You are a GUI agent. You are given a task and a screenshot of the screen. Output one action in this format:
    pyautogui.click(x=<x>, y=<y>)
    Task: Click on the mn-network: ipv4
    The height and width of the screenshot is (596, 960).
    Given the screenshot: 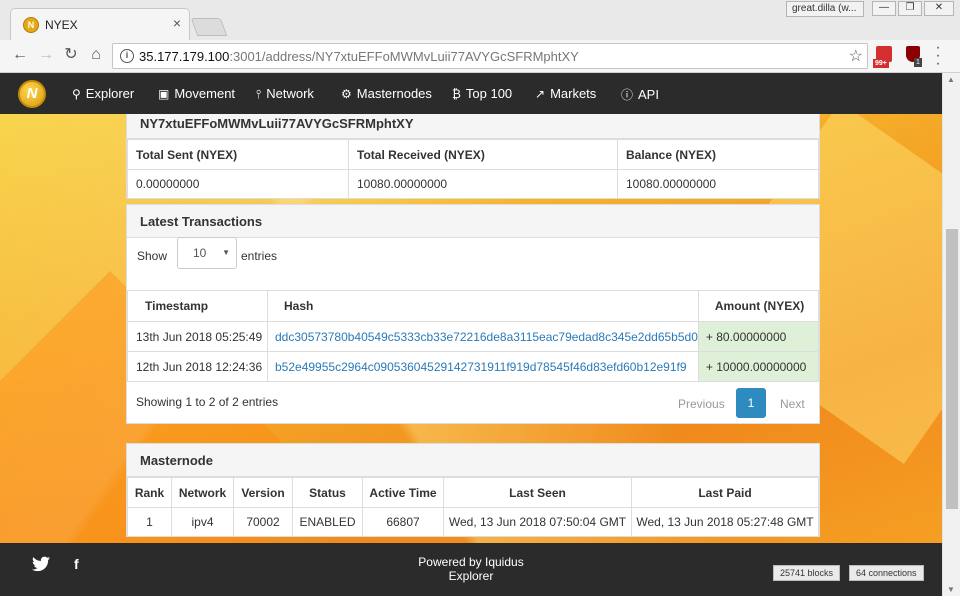 What is the action you would take?
    pyautogui.click(x=202, y=522)
    